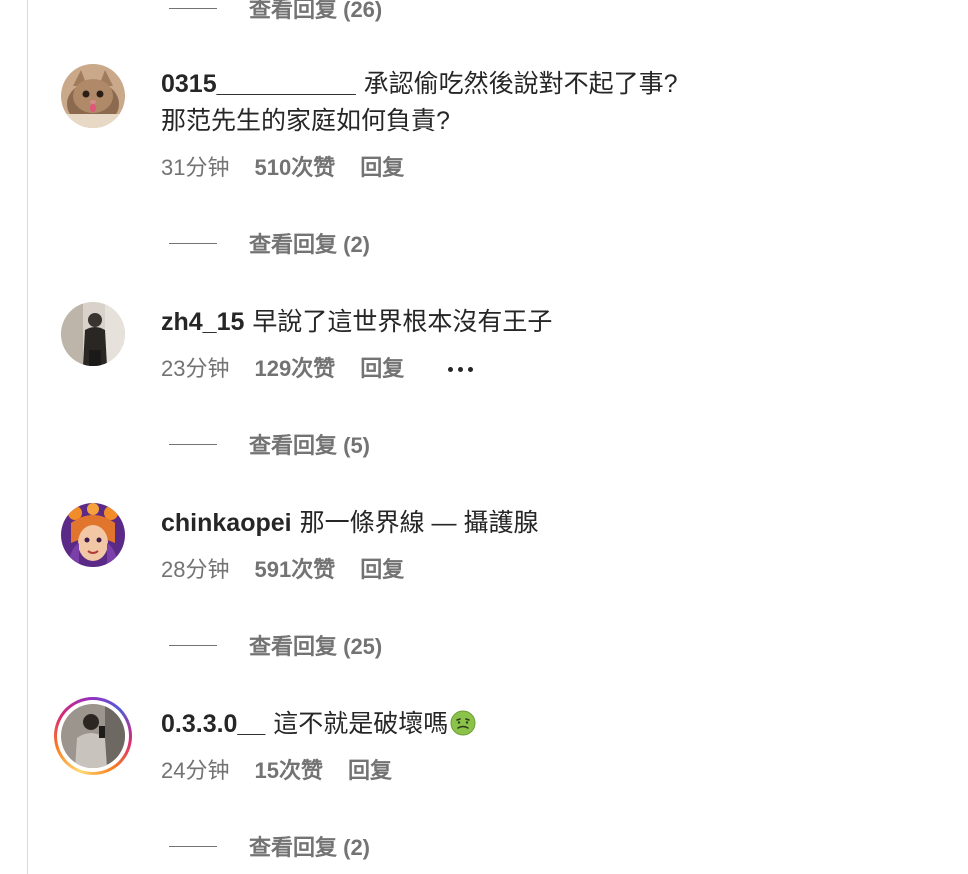  Describe the element at coordinates (461, 369) in the screenshot. I see `more-horizontal-icon` at that location.